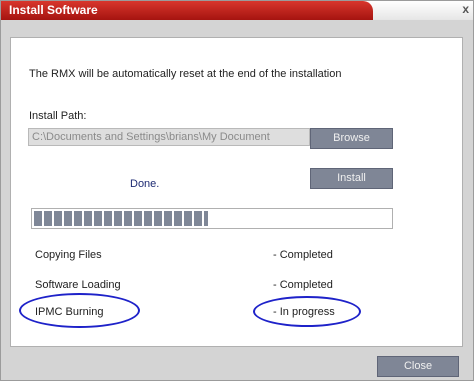 This screenshot has height=381, width=474. I want to click on title-tab: Install Software, so click(187, 10).